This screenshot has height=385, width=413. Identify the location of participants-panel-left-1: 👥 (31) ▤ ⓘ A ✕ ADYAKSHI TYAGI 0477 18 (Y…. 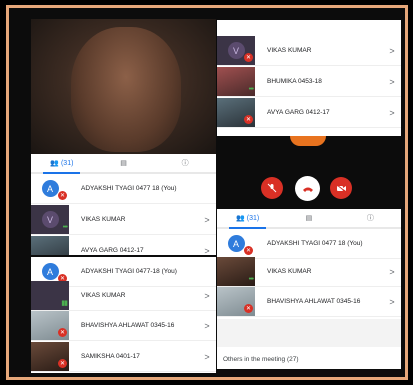
(123, 204).